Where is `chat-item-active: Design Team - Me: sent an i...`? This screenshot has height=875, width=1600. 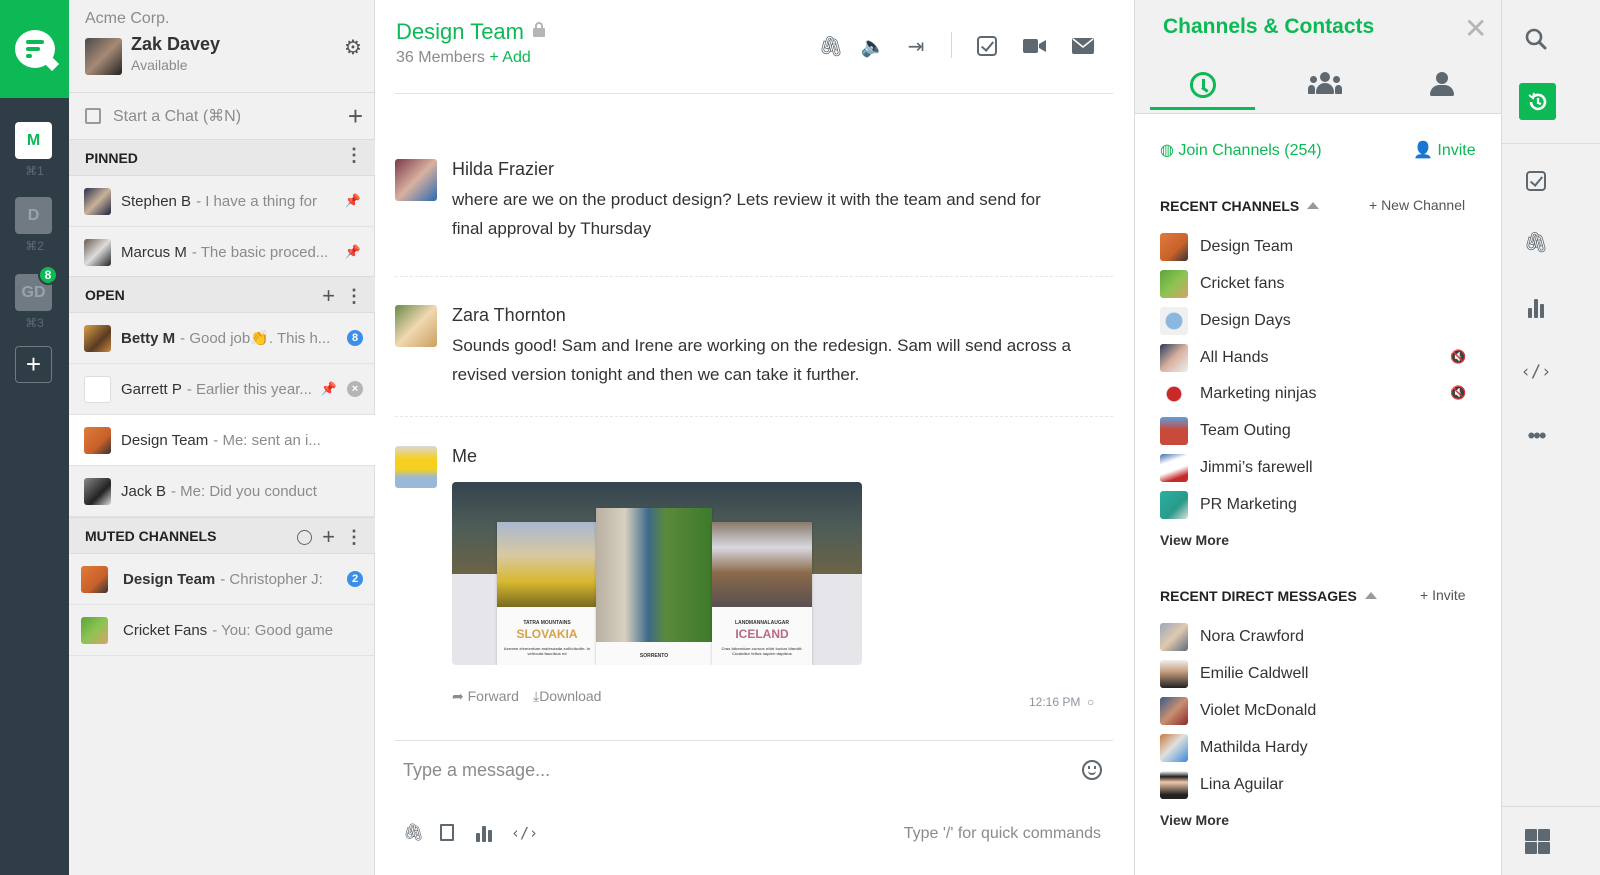
chat-item-active: Design Team - Me: sent an i... is located at coordinates (222, 440).